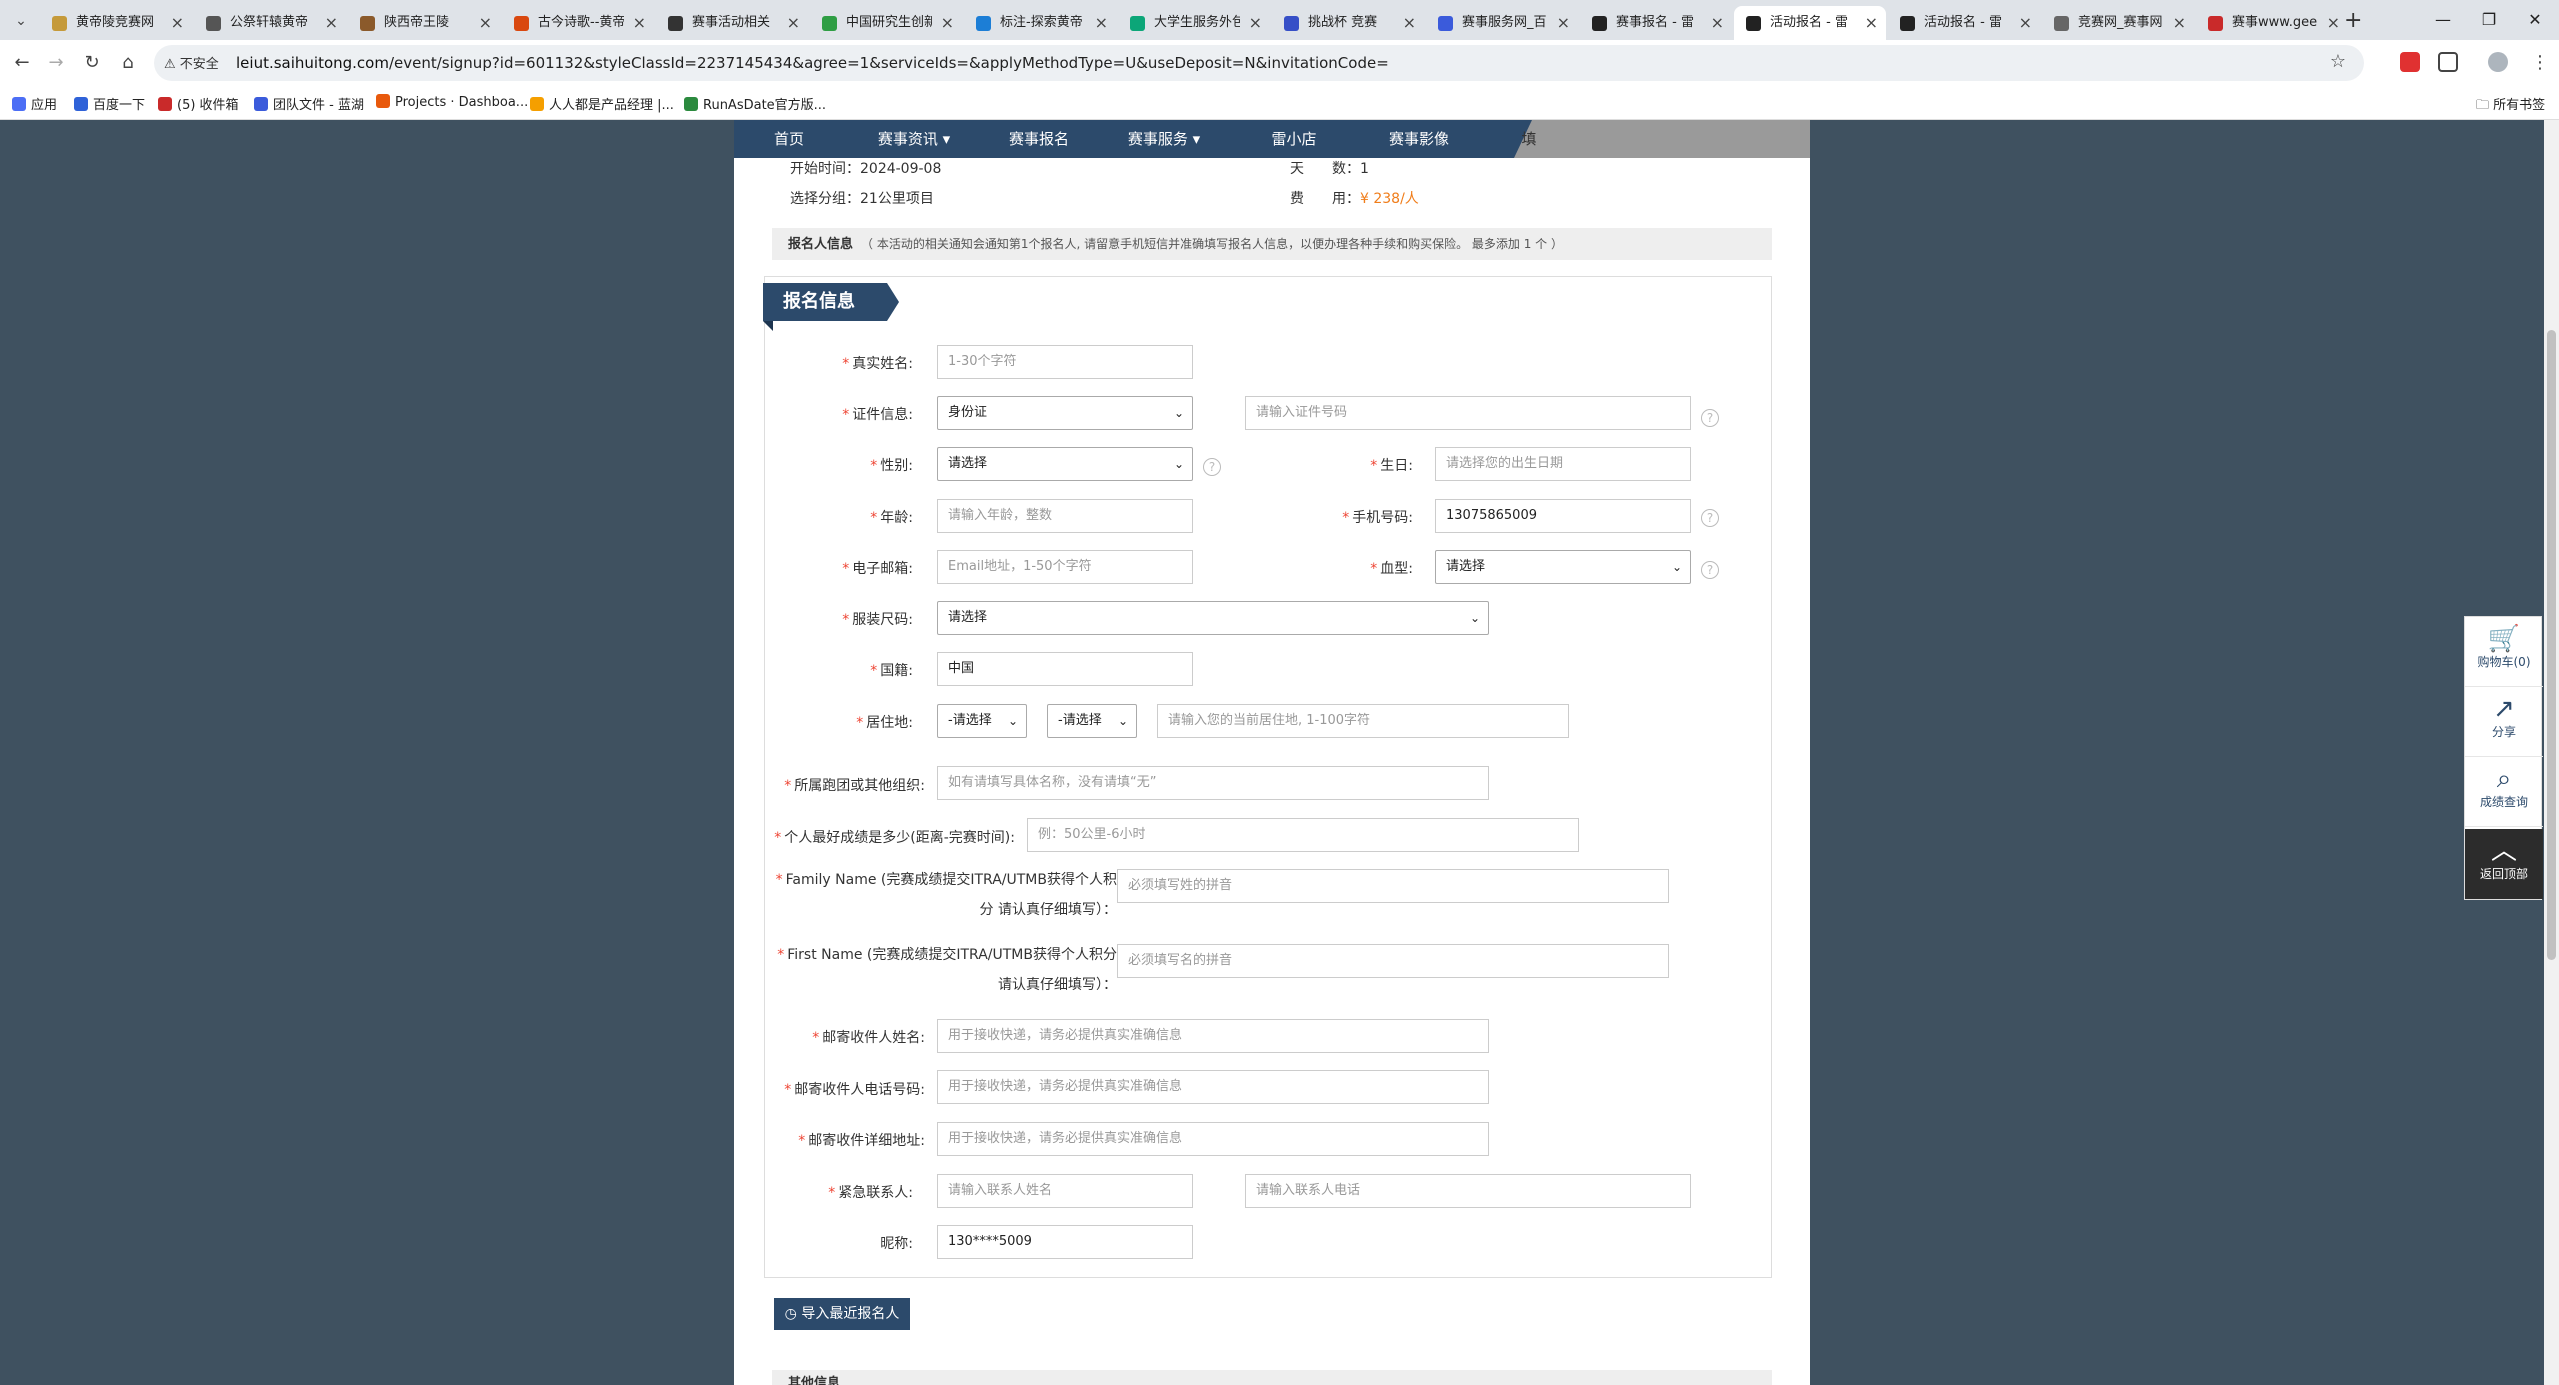 The height and width of the screenshot is (1385, 2559). Describe the element at coordinates (2551, 645) in the screenshot. I see `scrollbar-thumb` at that location.